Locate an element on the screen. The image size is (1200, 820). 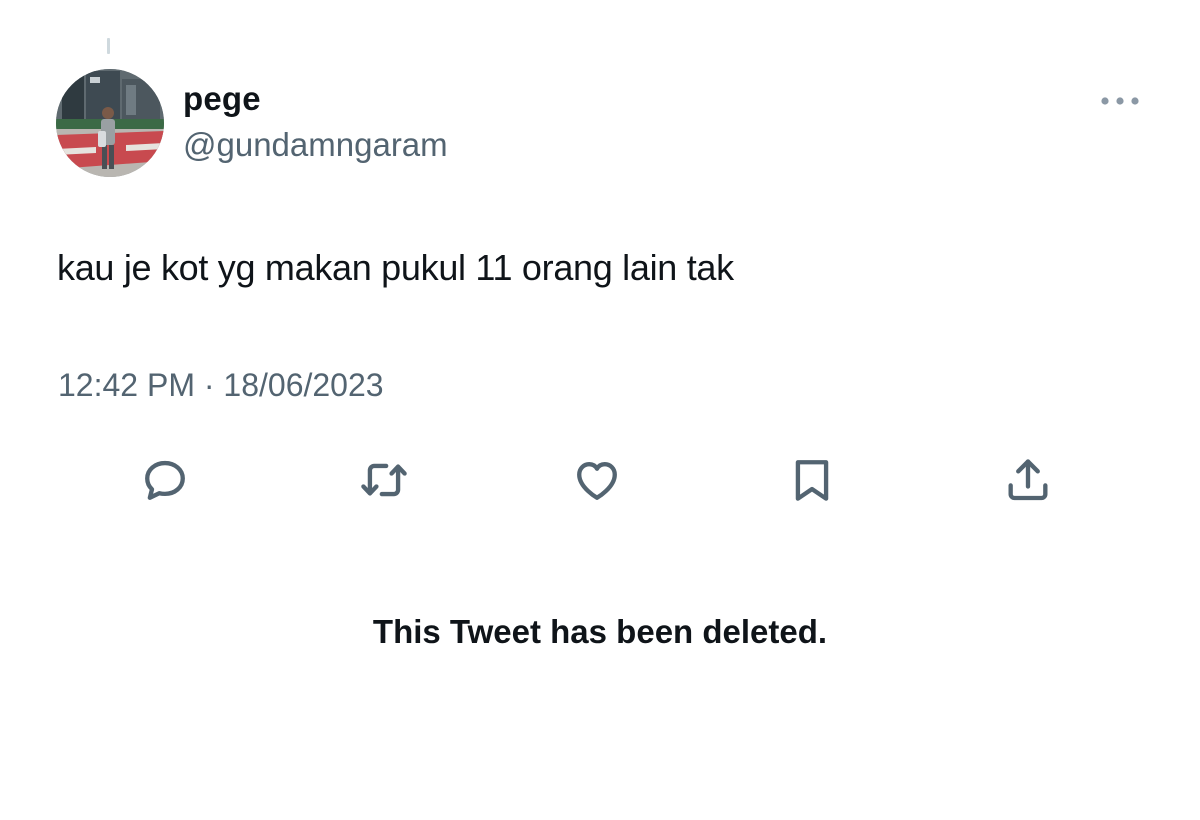
share-button is located at coordinates (1028, 480).